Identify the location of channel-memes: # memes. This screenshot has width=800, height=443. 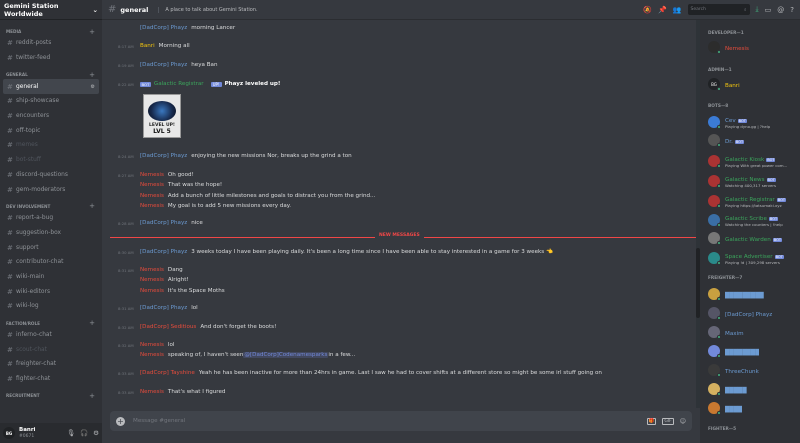
(51, 145).